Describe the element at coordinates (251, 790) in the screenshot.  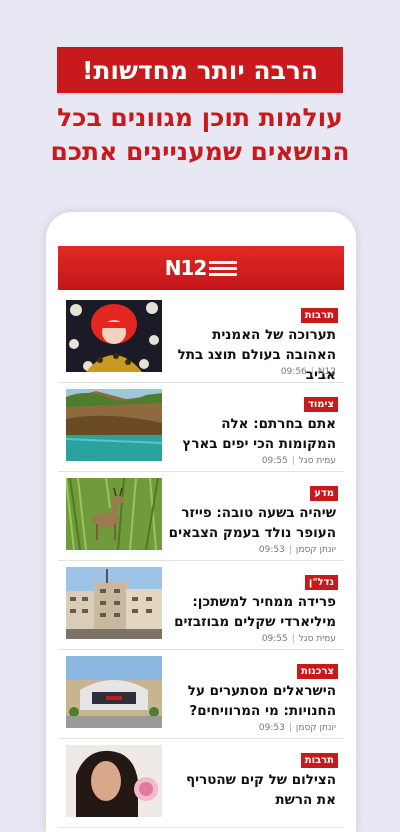
I see `article-title: הצילום של קים שהטריף את הרשת` at that location.